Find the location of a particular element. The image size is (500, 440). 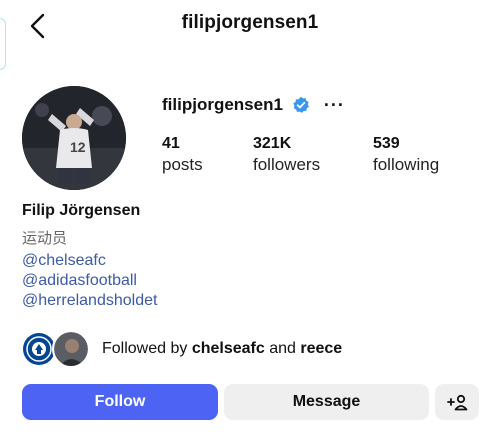

stat-followers: 321K followers is located at coordinates (286, 155).